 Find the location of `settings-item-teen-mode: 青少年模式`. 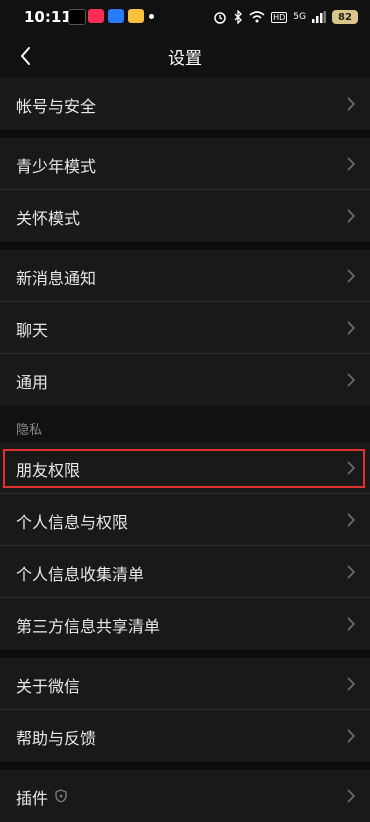

settings-item-teen-mode: 青少年模式 is located at coordinates (185, 164).